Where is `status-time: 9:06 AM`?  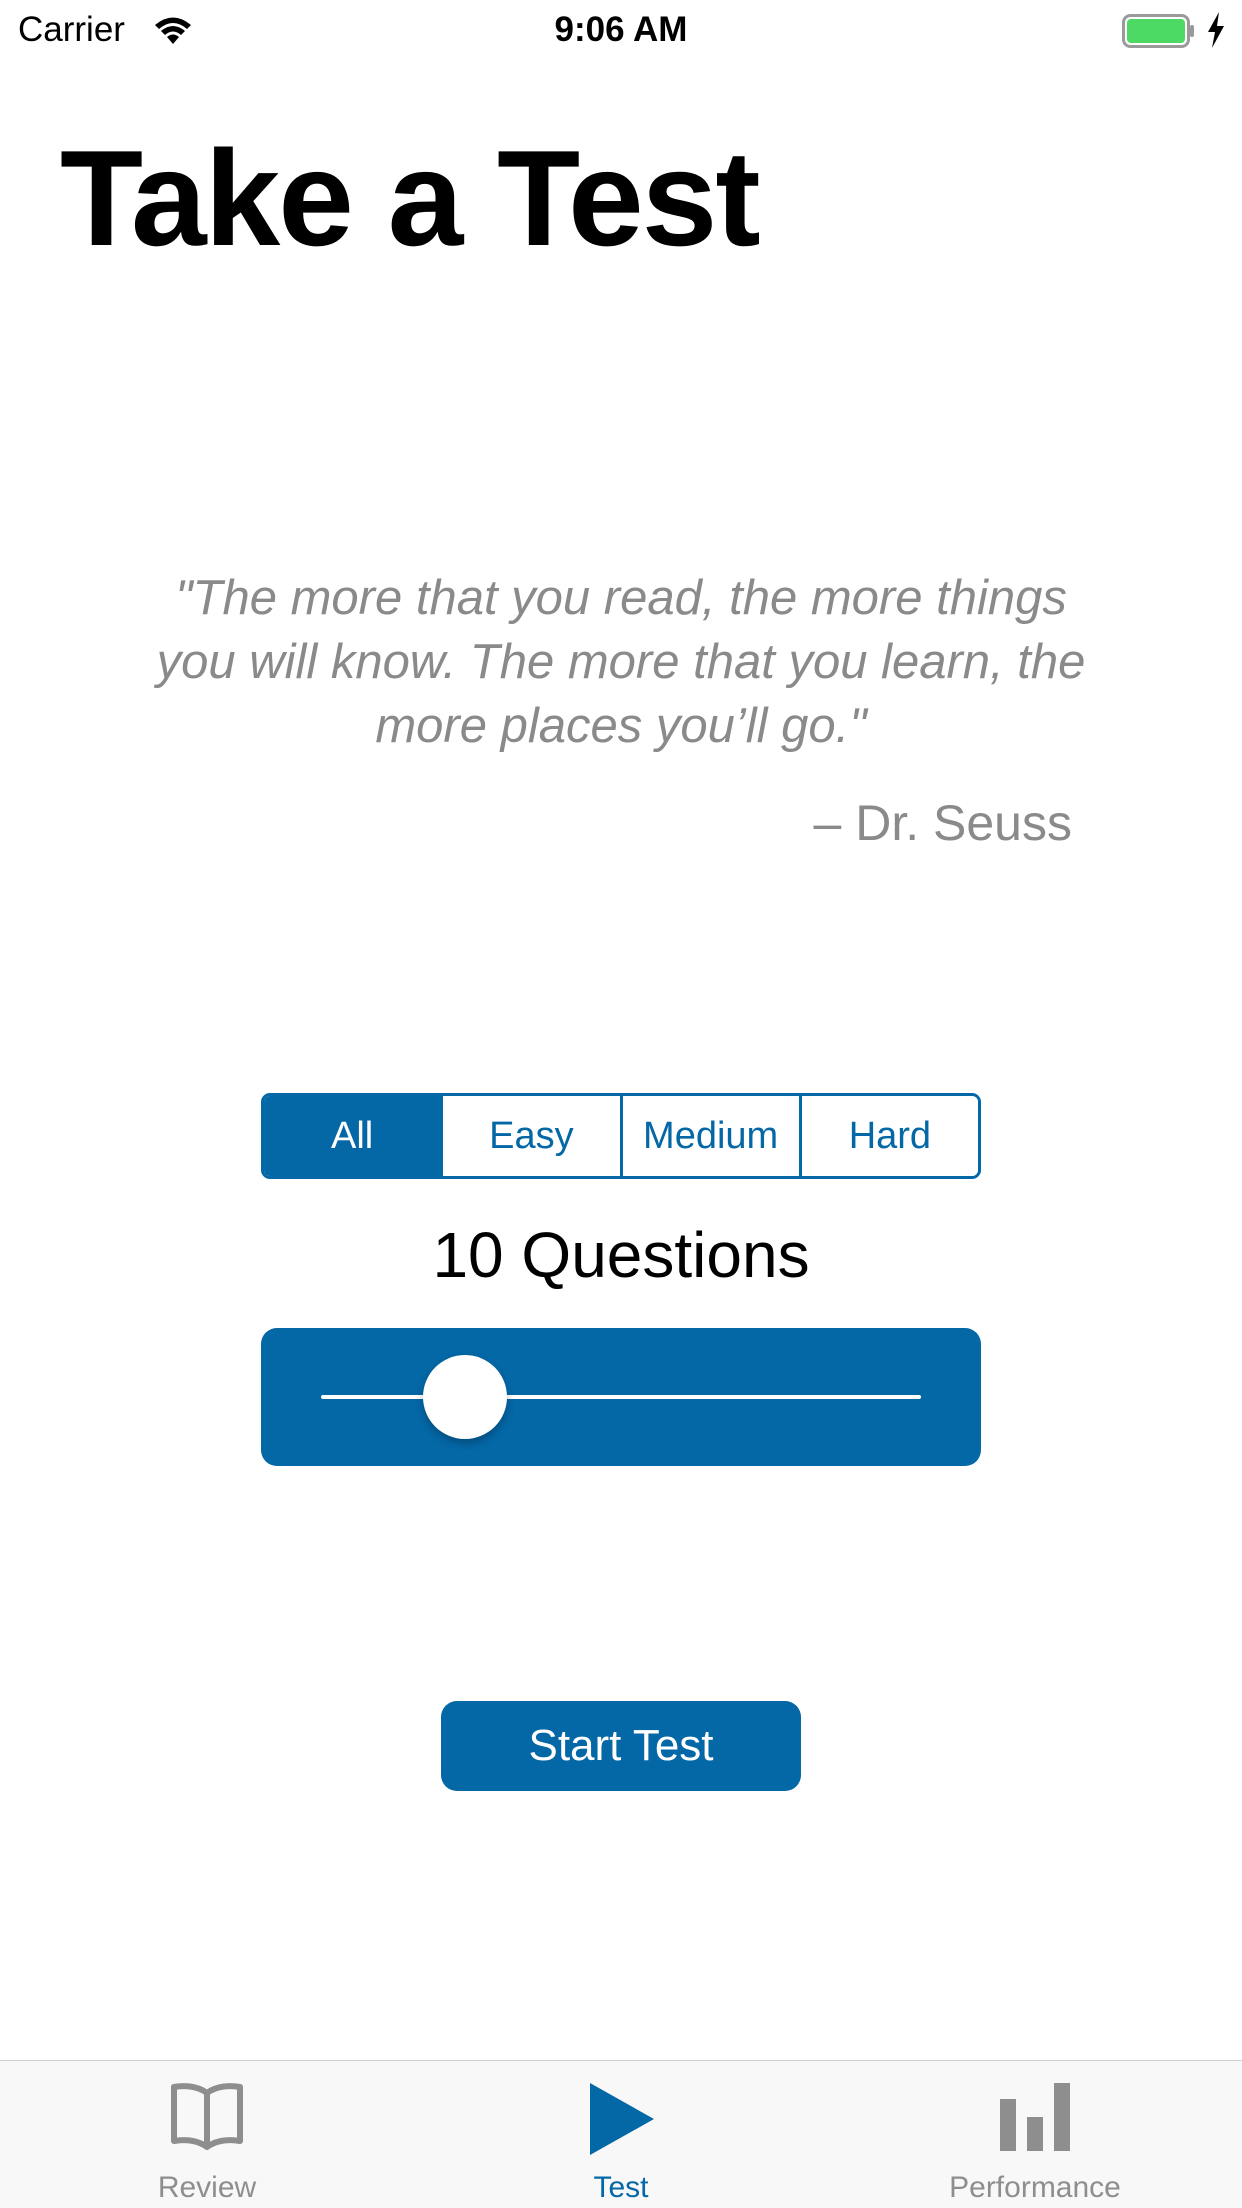 status-time: 9:06 AM is located at coordinates (621, 29).